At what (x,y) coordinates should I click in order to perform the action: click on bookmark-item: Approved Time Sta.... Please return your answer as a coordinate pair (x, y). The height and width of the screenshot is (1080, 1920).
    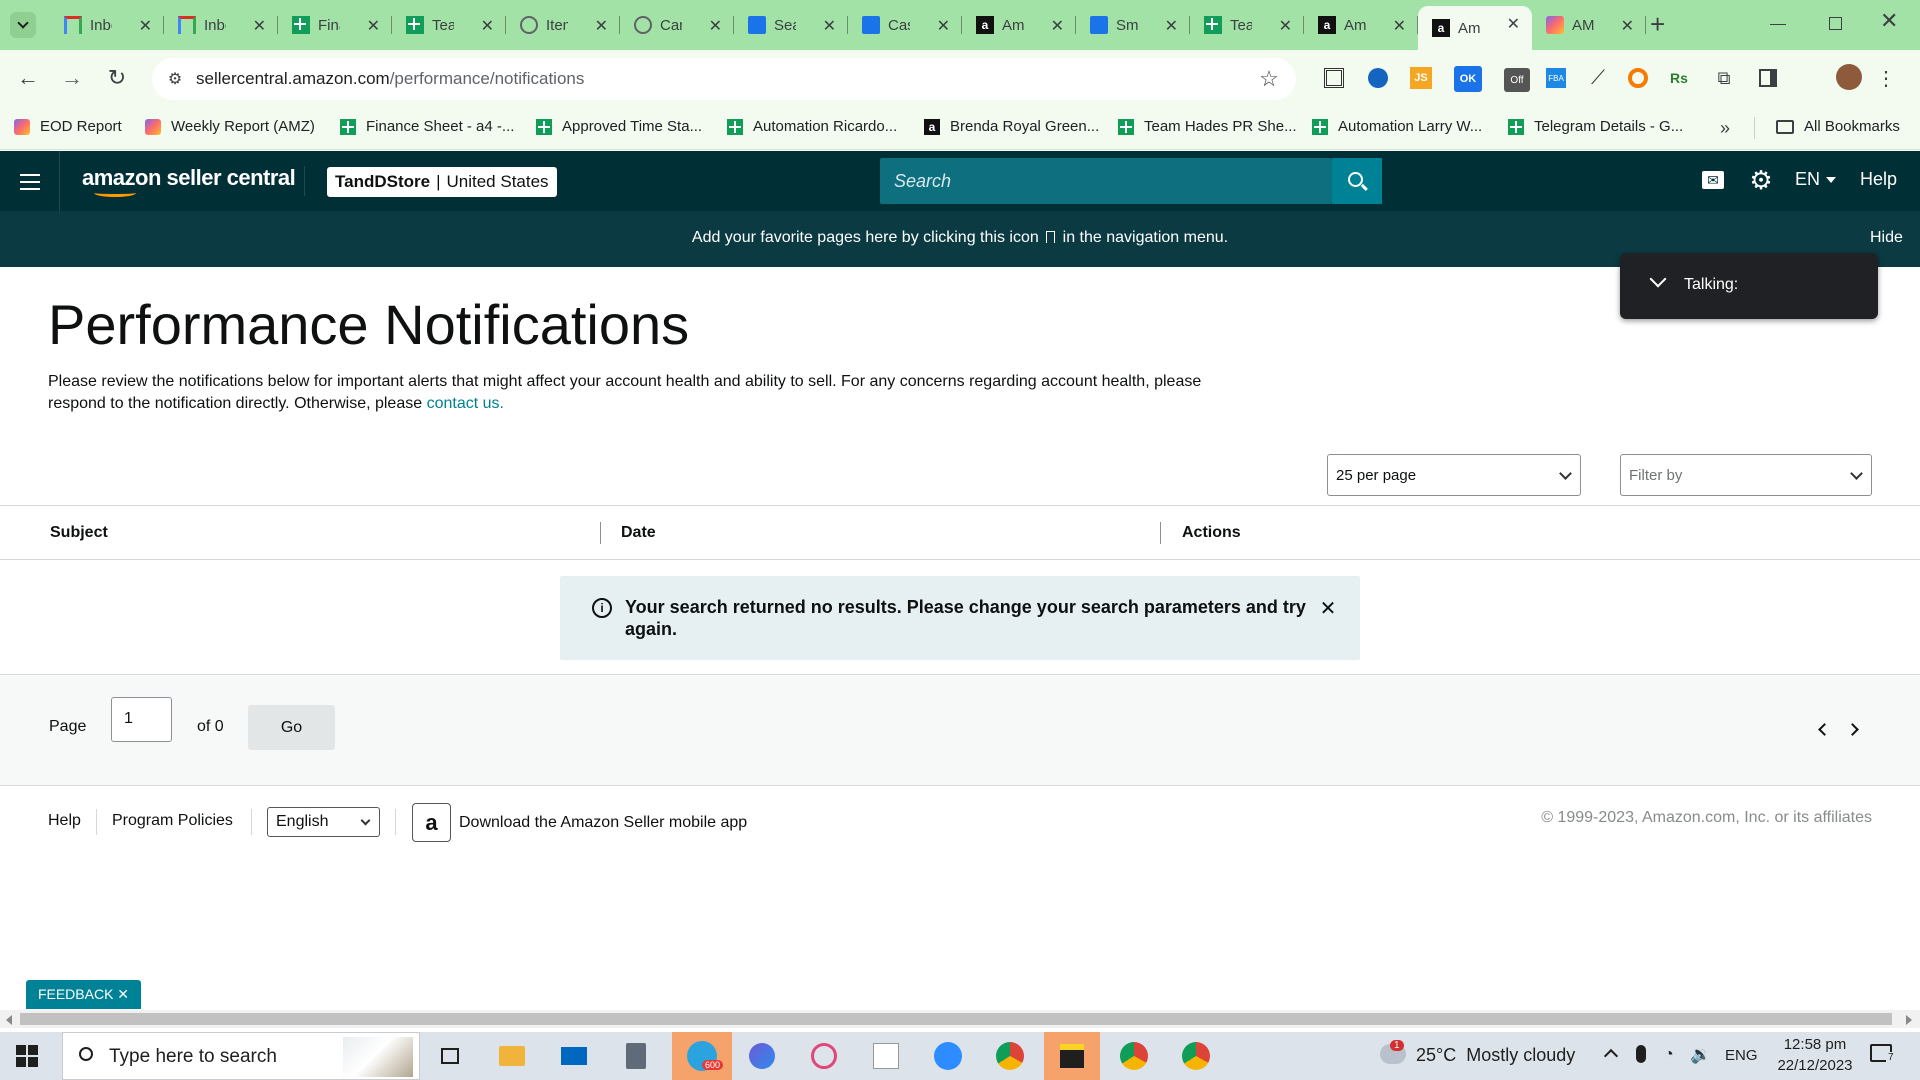
    Looking at the image, I should click on (619, 126).